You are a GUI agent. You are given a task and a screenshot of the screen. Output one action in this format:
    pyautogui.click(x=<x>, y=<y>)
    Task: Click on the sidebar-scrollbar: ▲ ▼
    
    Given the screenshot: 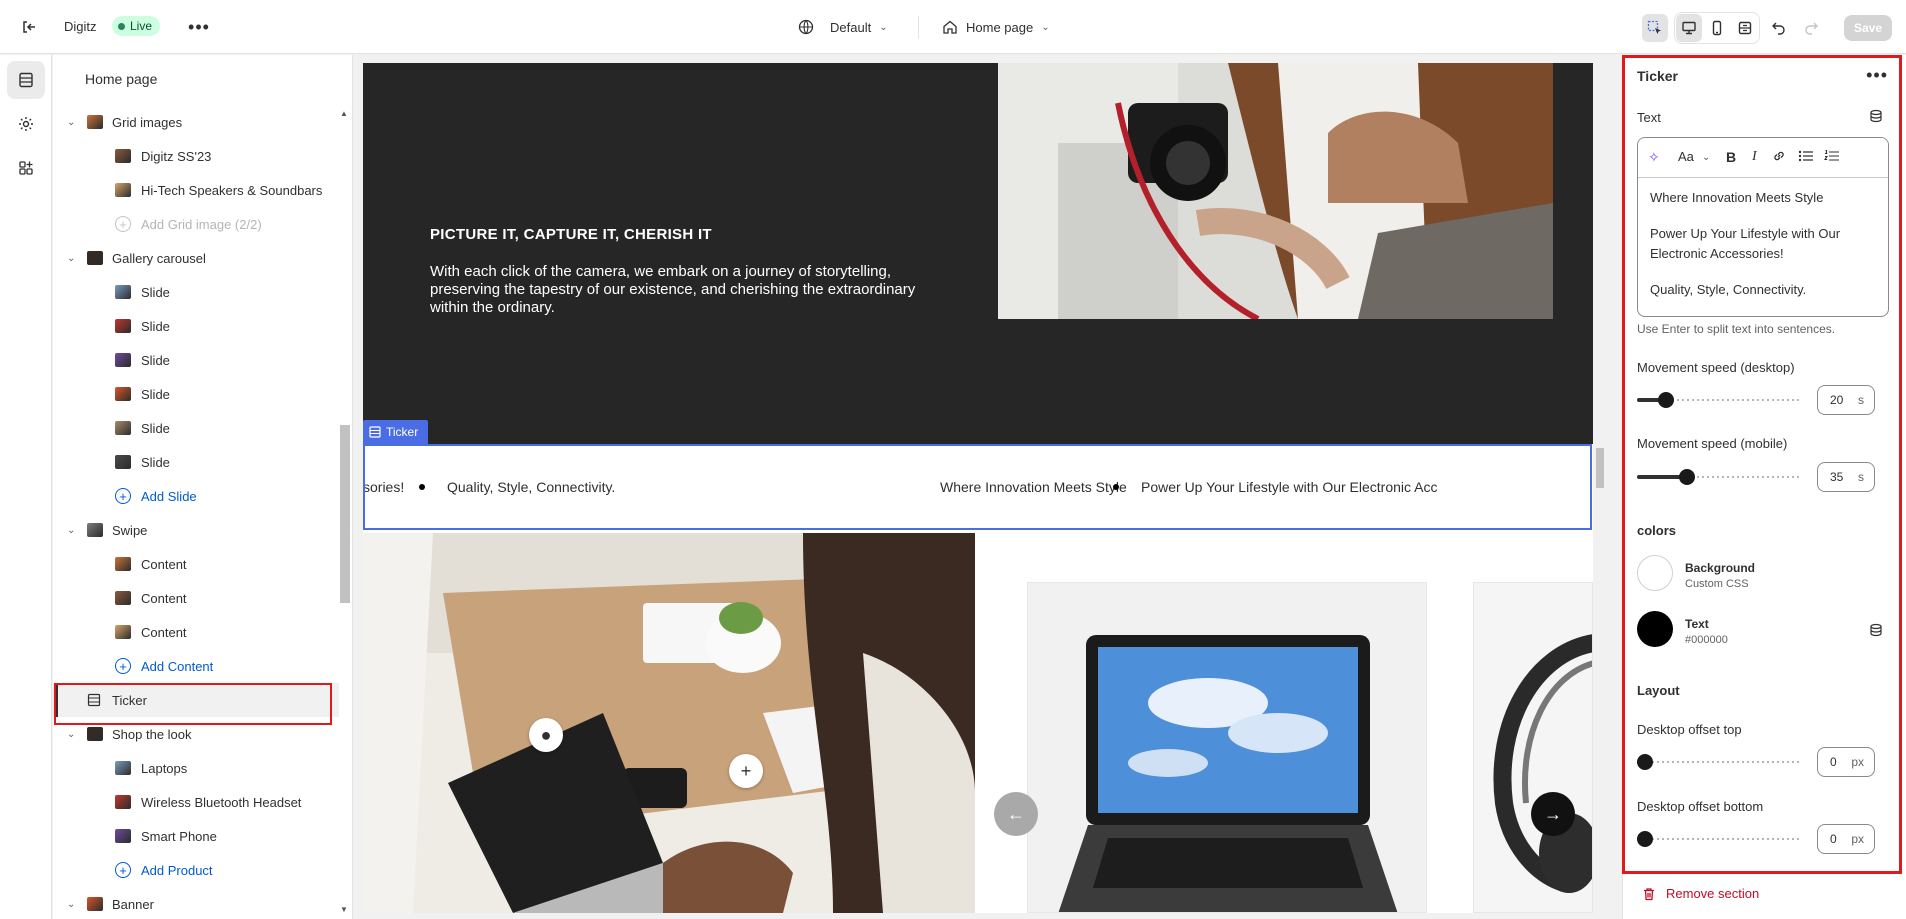 What is the action you would take?
    pyautogui.click(x=344, y=512)
    